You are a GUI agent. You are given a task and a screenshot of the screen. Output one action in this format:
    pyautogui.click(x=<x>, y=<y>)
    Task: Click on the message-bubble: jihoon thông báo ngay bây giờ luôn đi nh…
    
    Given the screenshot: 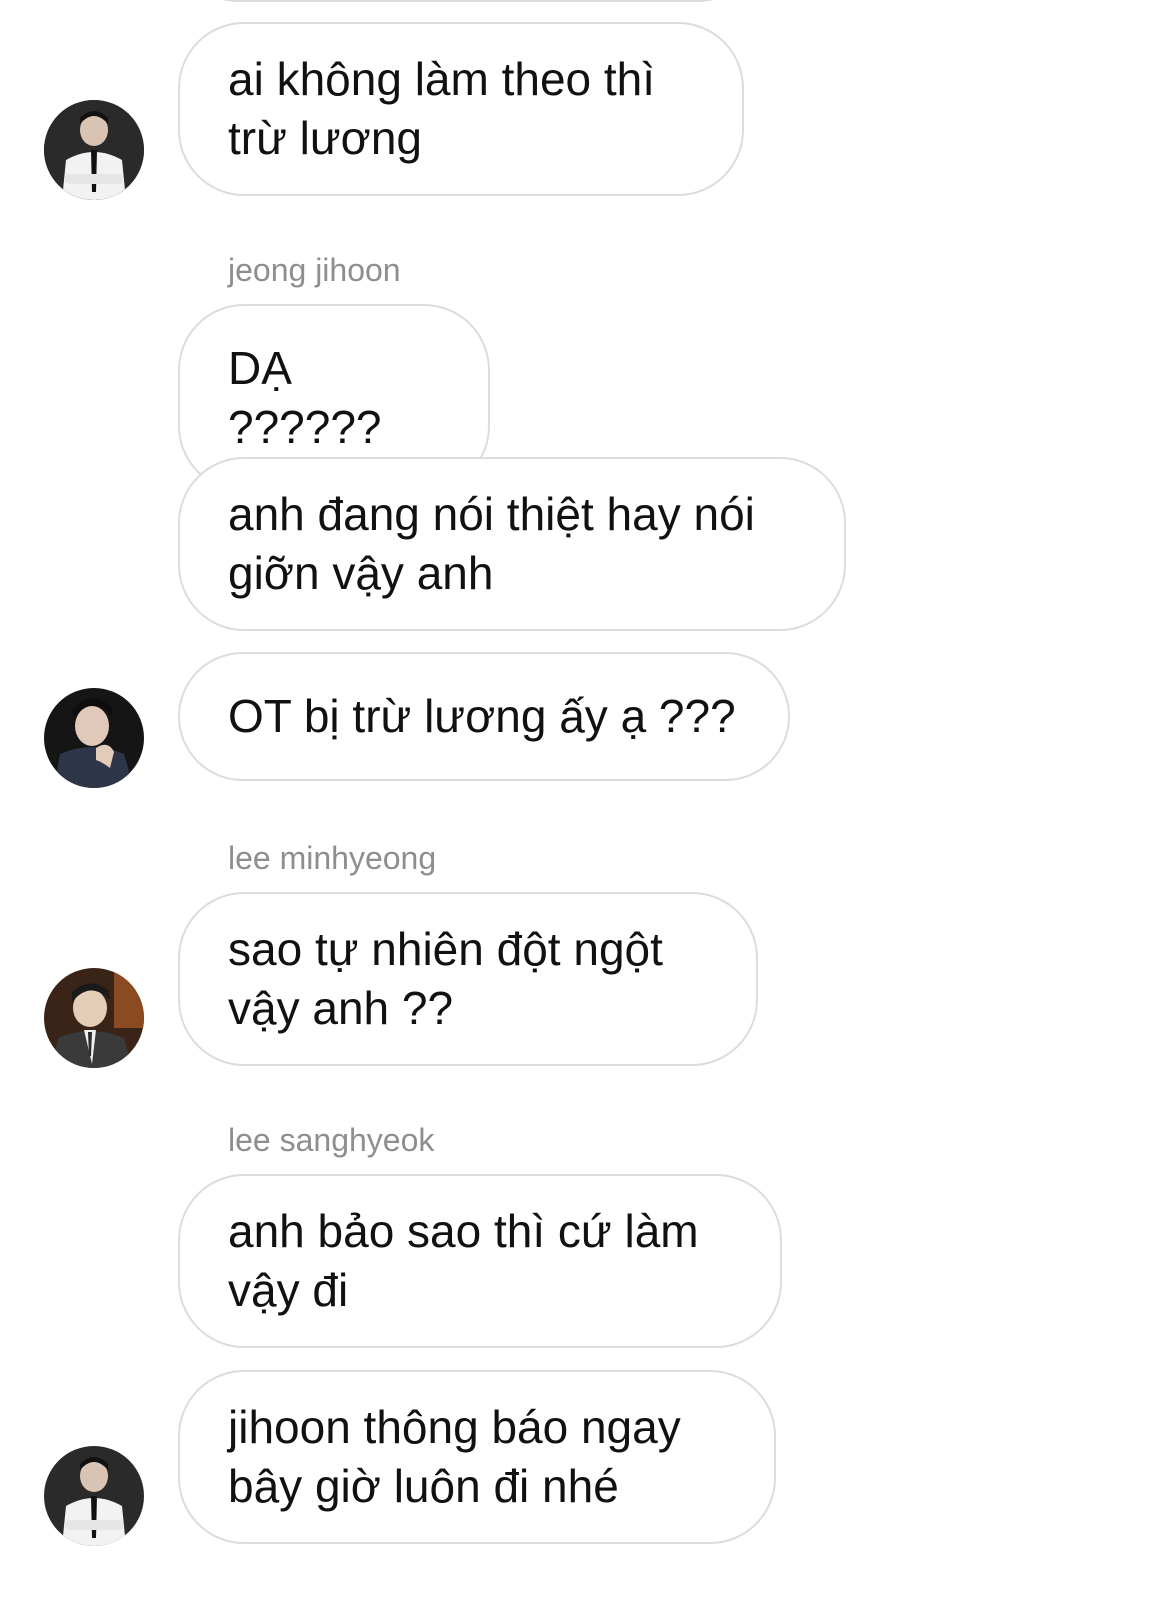 What is the action you would take?
    pyautogui.click(x=477, y=1457)
    